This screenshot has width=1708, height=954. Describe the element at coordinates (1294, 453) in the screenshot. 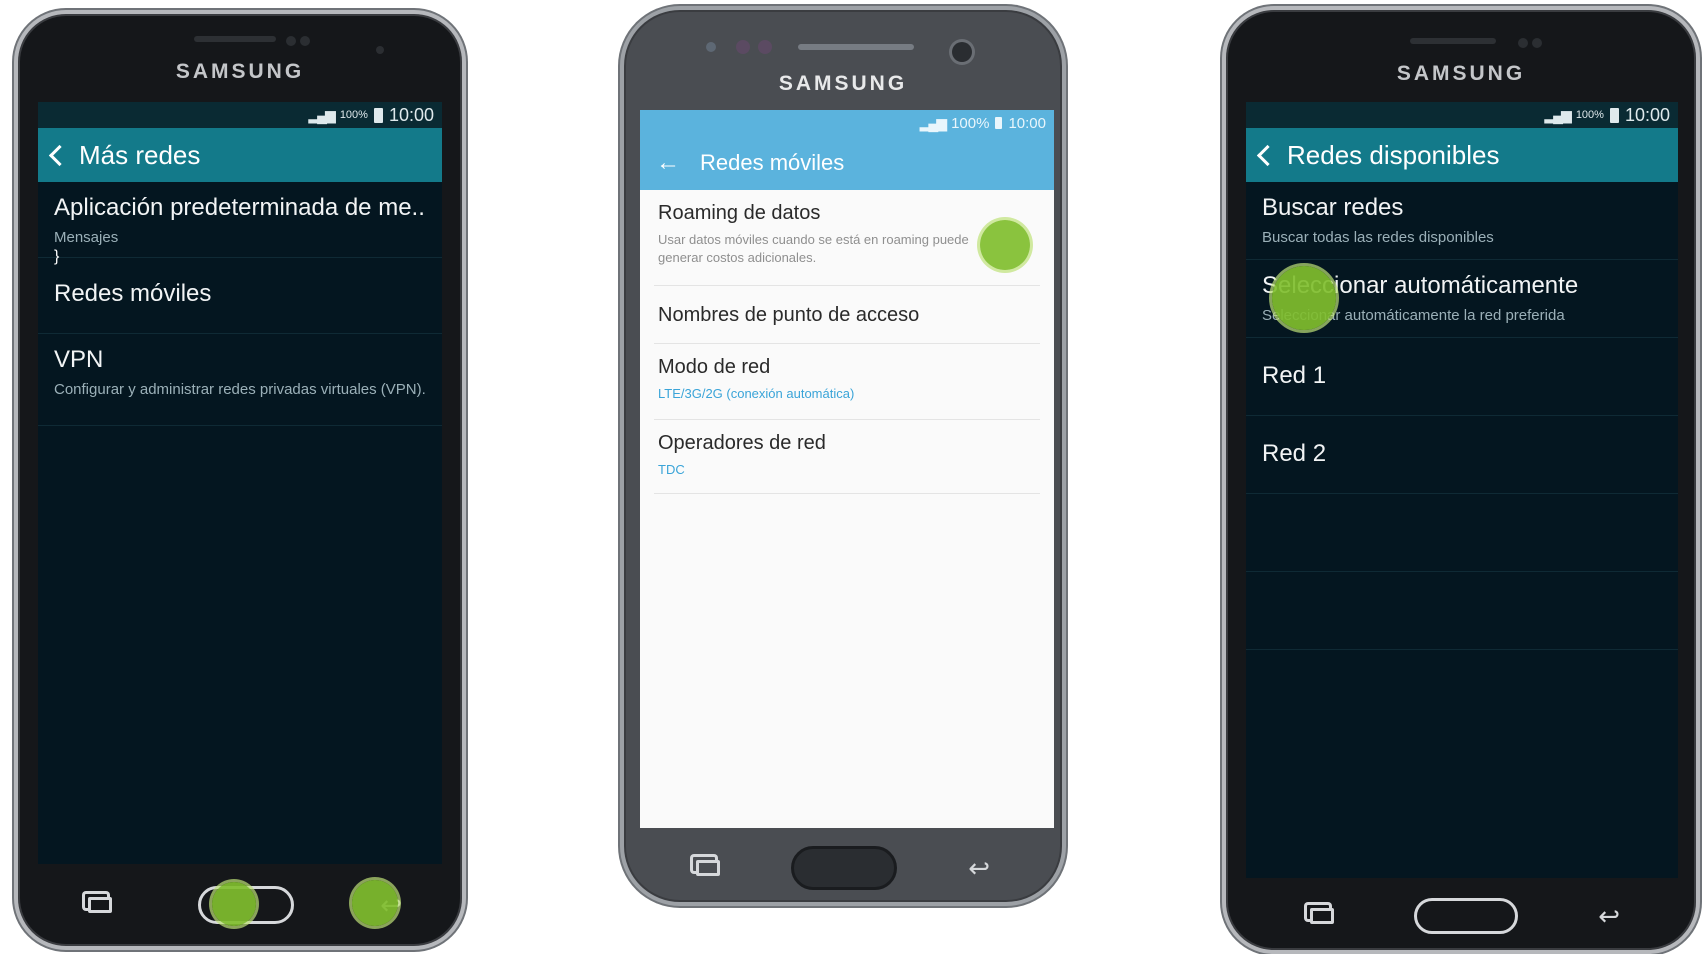

I see `list-item-title: Red 2` at that location.